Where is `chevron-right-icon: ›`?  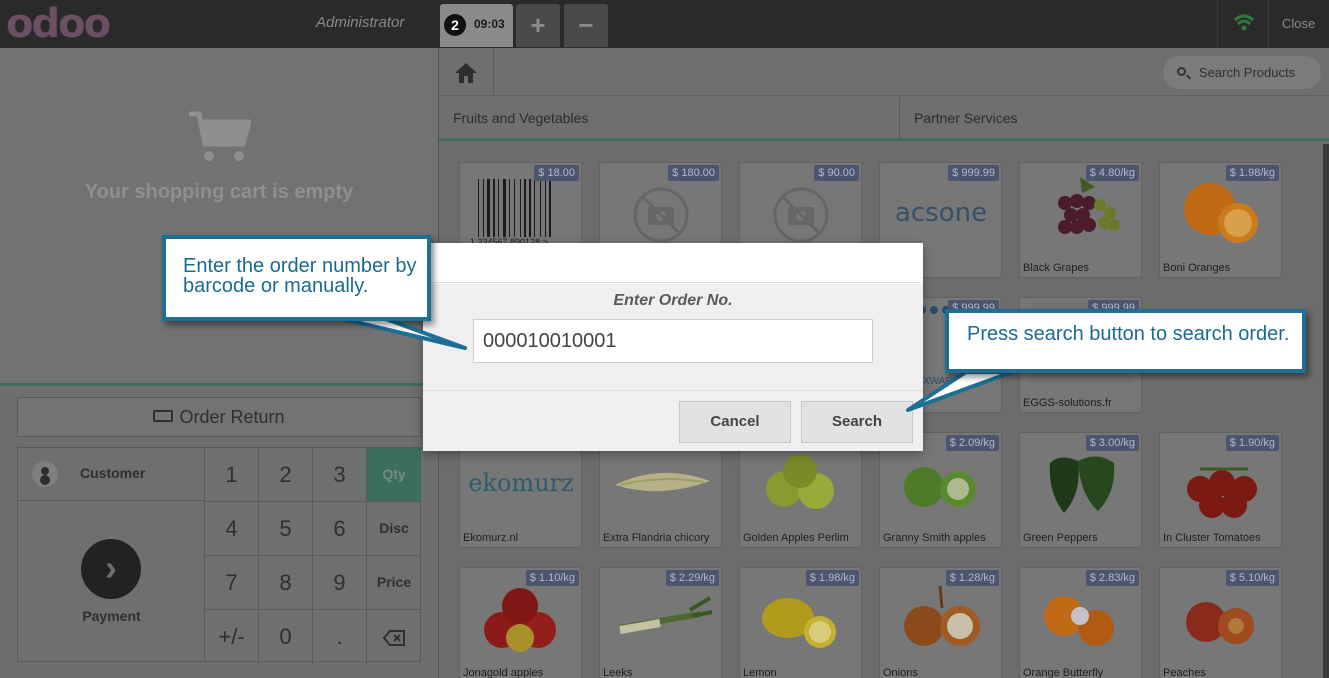 chevron-right-icon: › is located at coordinates (111, 569).